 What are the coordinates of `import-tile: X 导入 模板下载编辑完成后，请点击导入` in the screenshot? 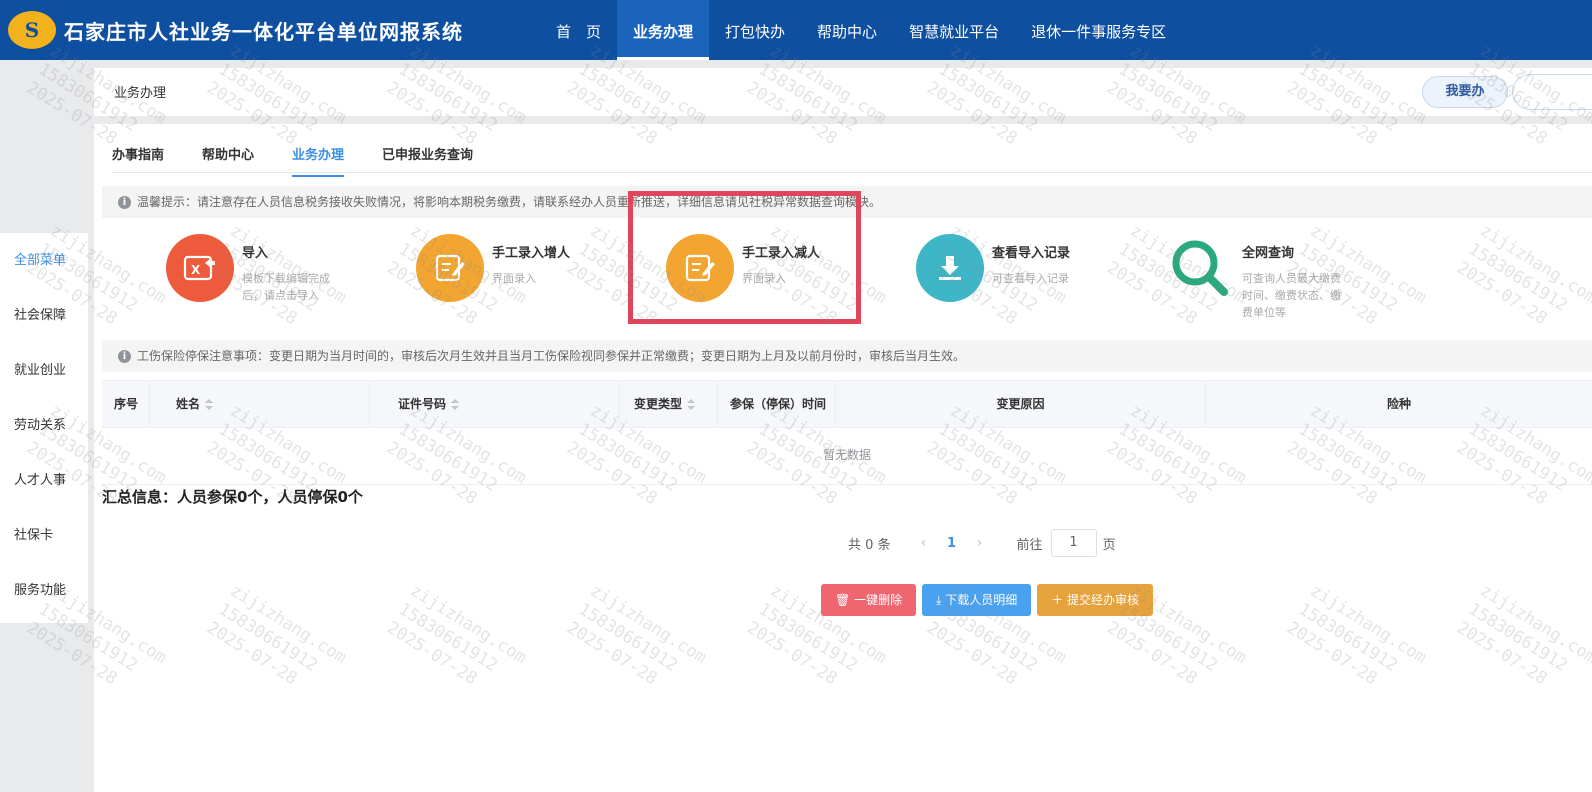 It's located at (281, 274).